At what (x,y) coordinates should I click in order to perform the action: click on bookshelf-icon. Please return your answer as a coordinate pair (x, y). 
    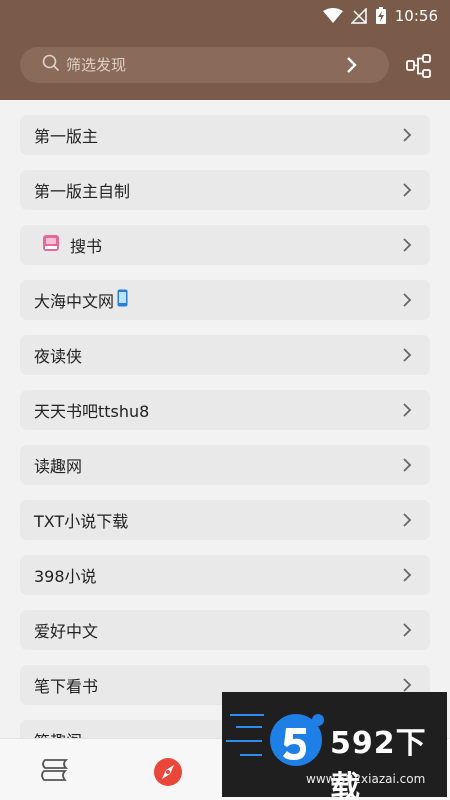
    Looking at the image, I should click on (55, 772).